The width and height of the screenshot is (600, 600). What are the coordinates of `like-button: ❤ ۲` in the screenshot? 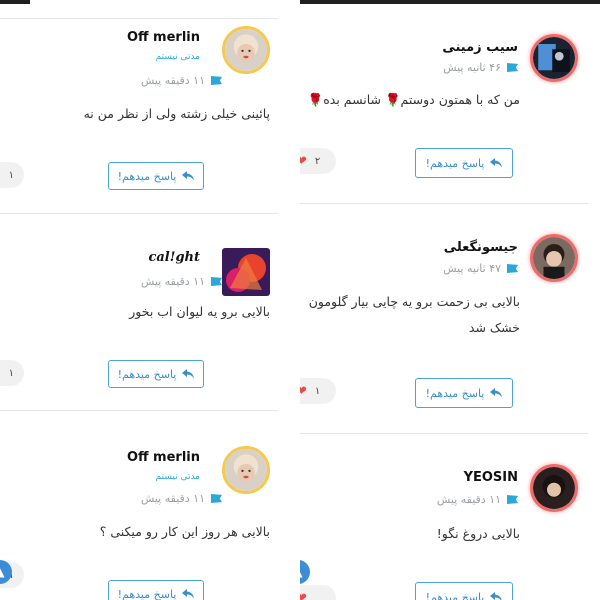 It's located at (318, 161).